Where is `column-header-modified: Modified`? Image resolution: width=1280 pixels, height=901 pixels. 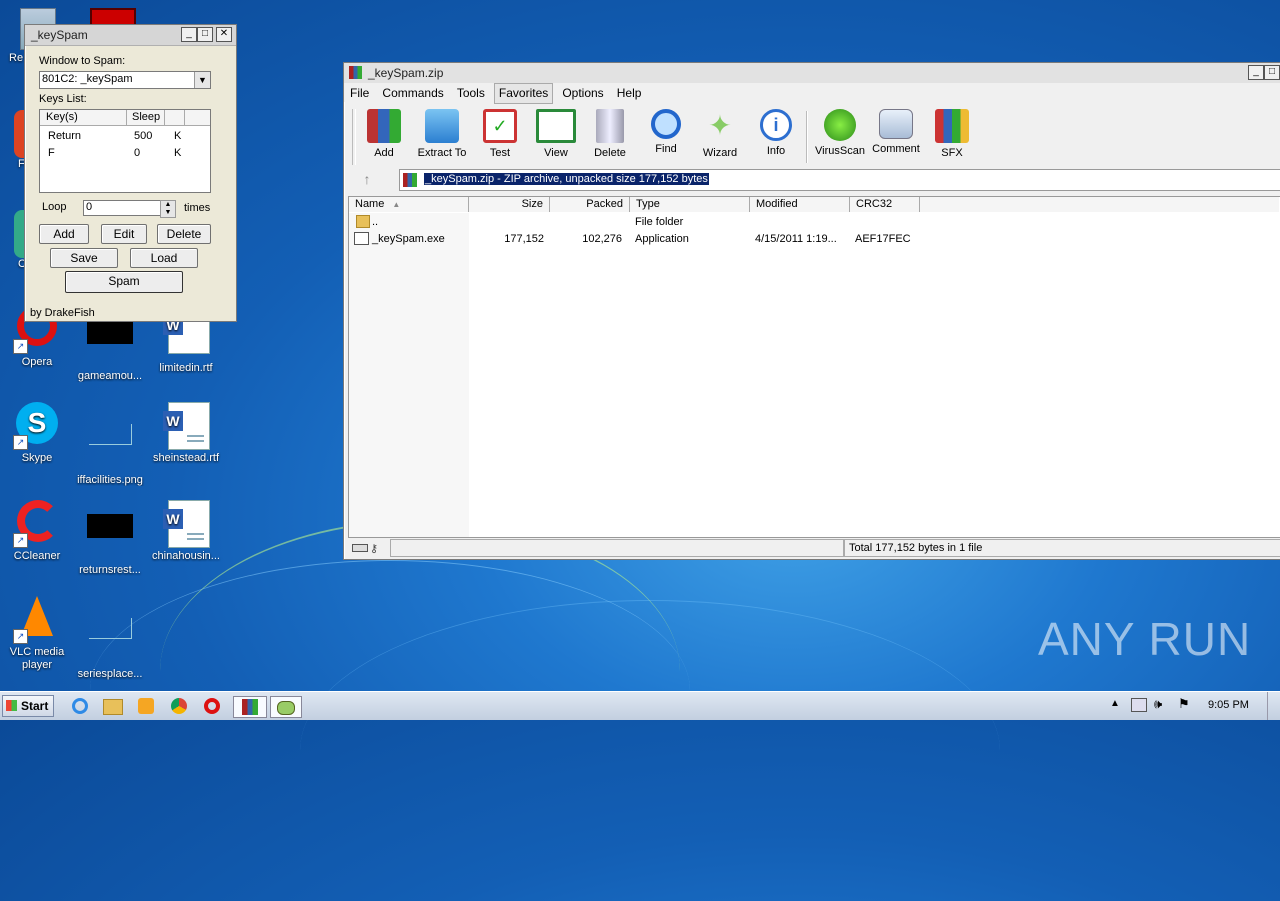
column-header-modified: Modified is located at coordinates (800, 204).